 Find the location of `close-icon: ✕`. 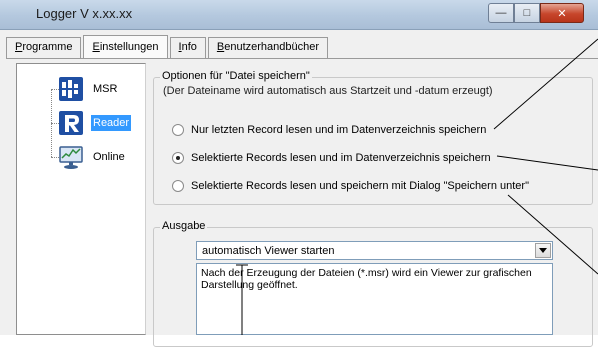

close-icon: ✕ is located at coordinates (562, 13).